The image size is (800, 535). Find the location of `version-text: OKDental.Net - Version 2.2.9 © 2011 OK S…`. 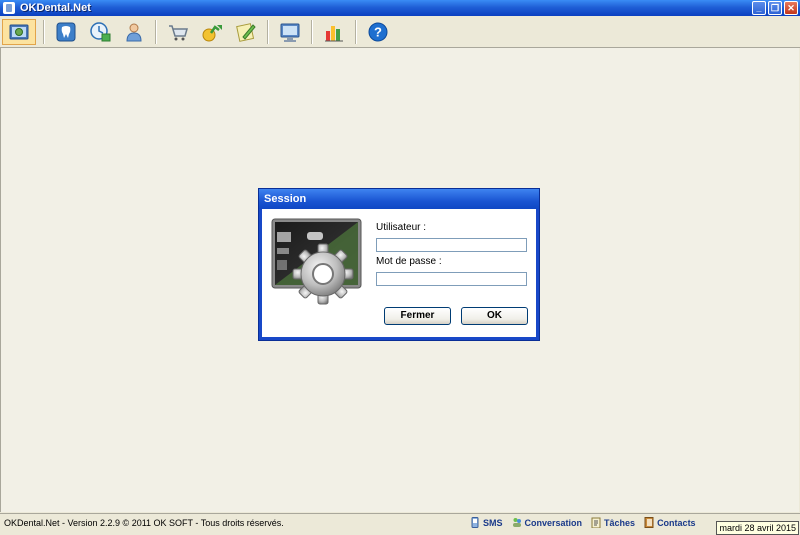

version-text: OKDental.Net - Version 2.2.9 © 2011 OK S… is located at coordinates (144, 523).